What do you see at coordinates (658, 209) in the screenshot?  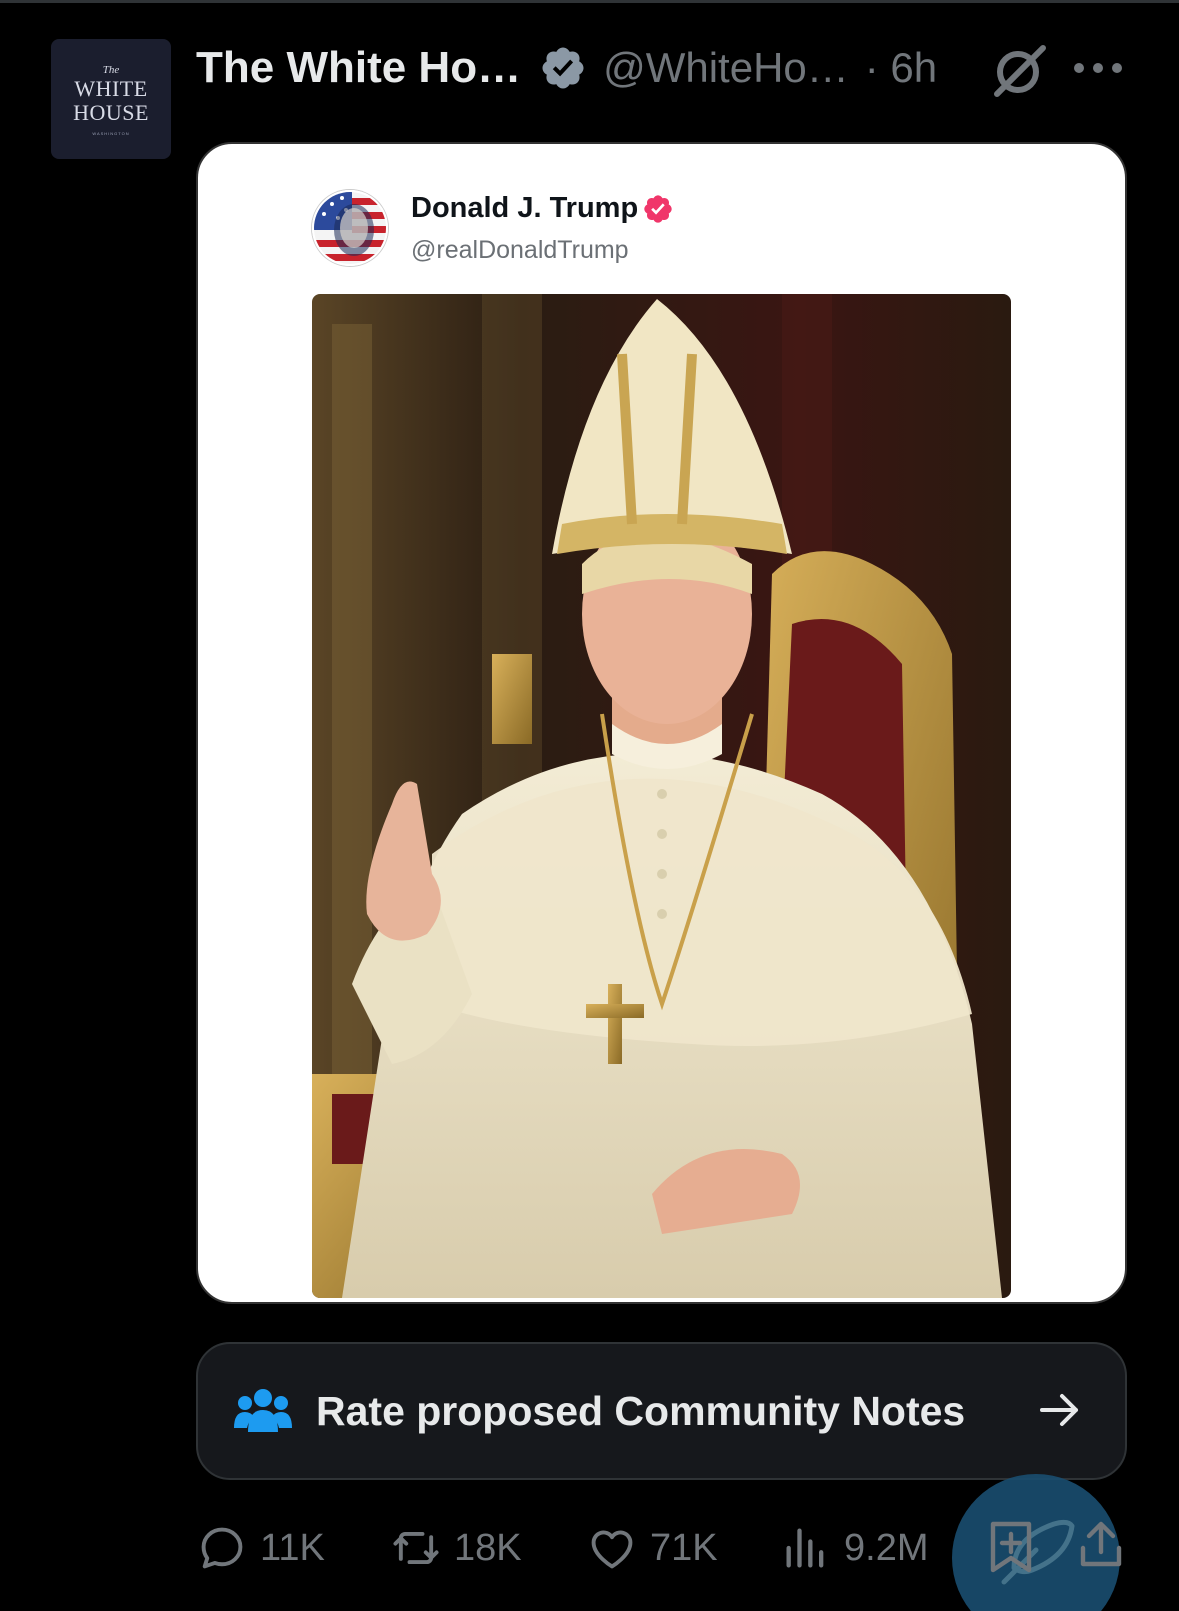 I see `quoted-verified-badge-icon` at bounding box center [658, 209].